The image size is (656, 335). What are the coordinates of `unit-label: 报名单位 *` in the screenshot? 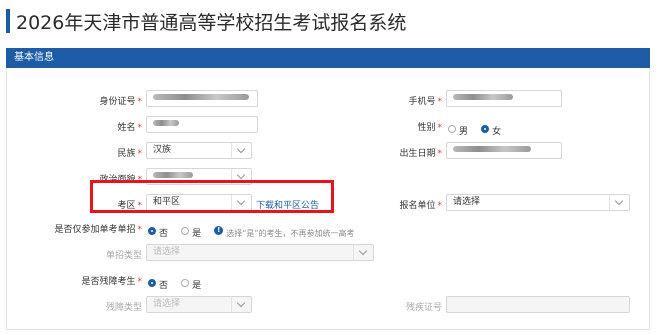 It's located at (420, 206).